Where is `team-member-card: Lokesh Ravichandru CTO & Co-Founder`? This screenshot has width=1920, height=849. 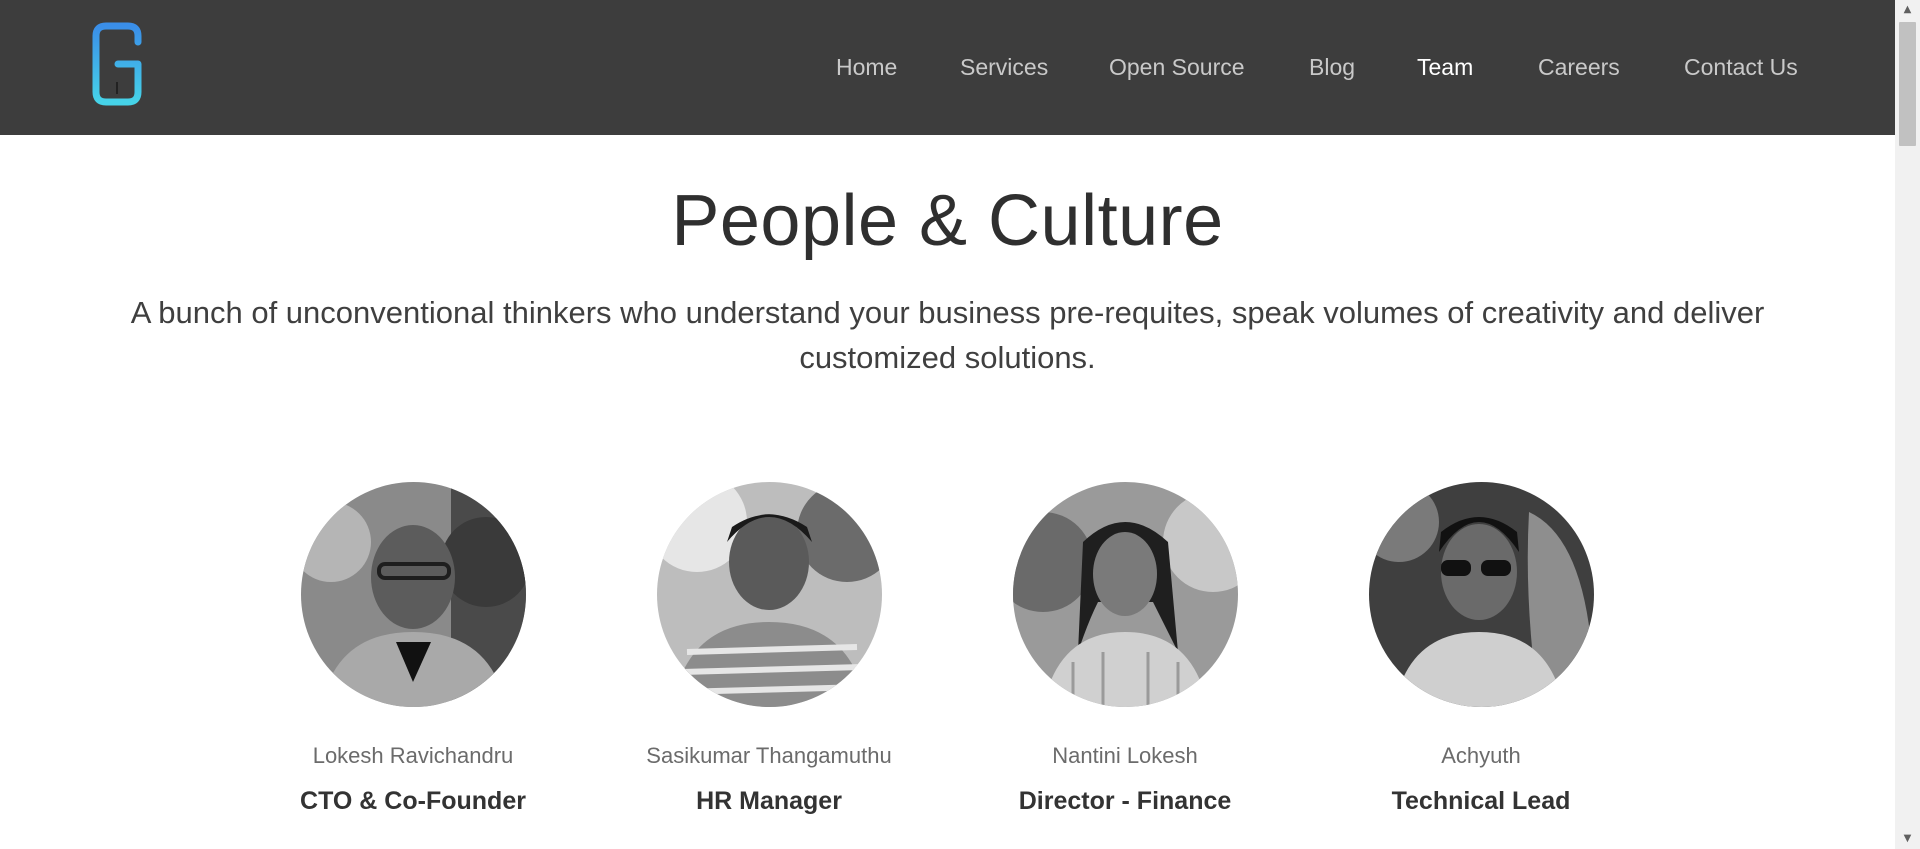
team-member-card: Lokesh Ravichandru CTO & Co-Founder is located at coordinates (413, 649).